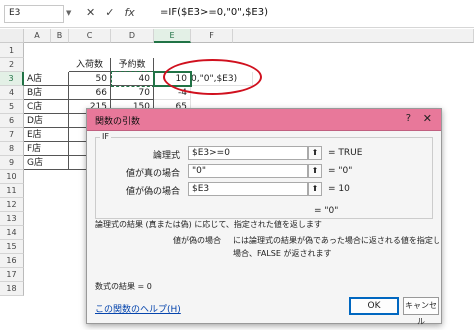 The height and width of the screenshot is (330, 474). I want to click on row-header-5: 5, so click(12, 107).